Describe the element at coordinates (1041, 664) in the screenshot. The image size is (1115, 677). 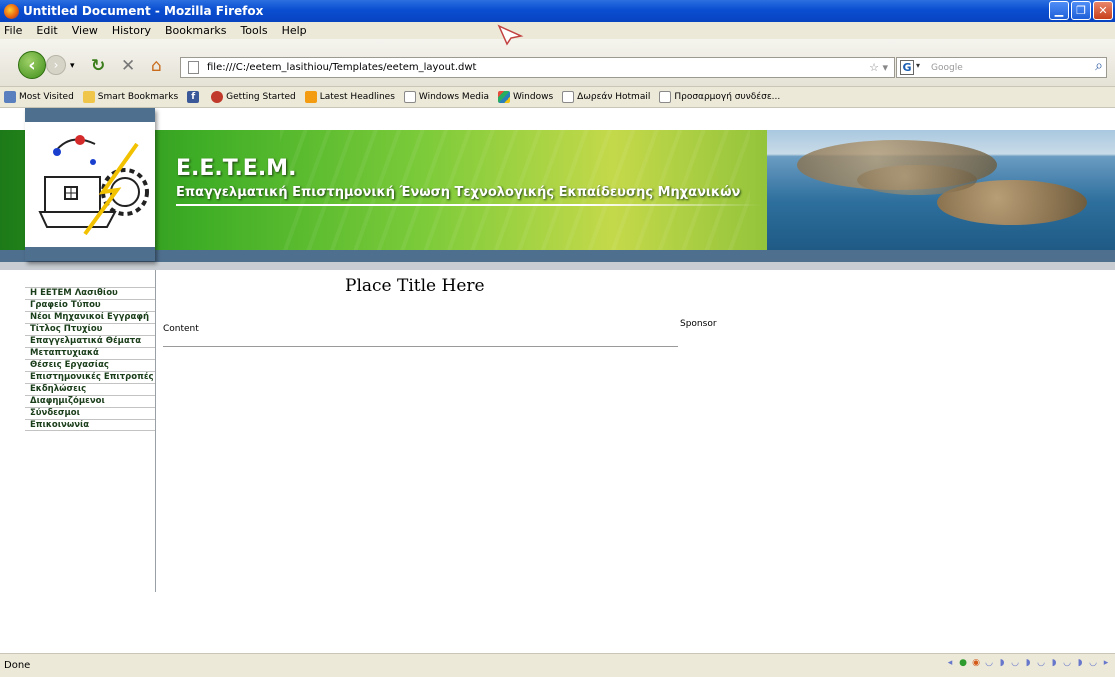
I see `addon-icon-5: ◡` at that location.